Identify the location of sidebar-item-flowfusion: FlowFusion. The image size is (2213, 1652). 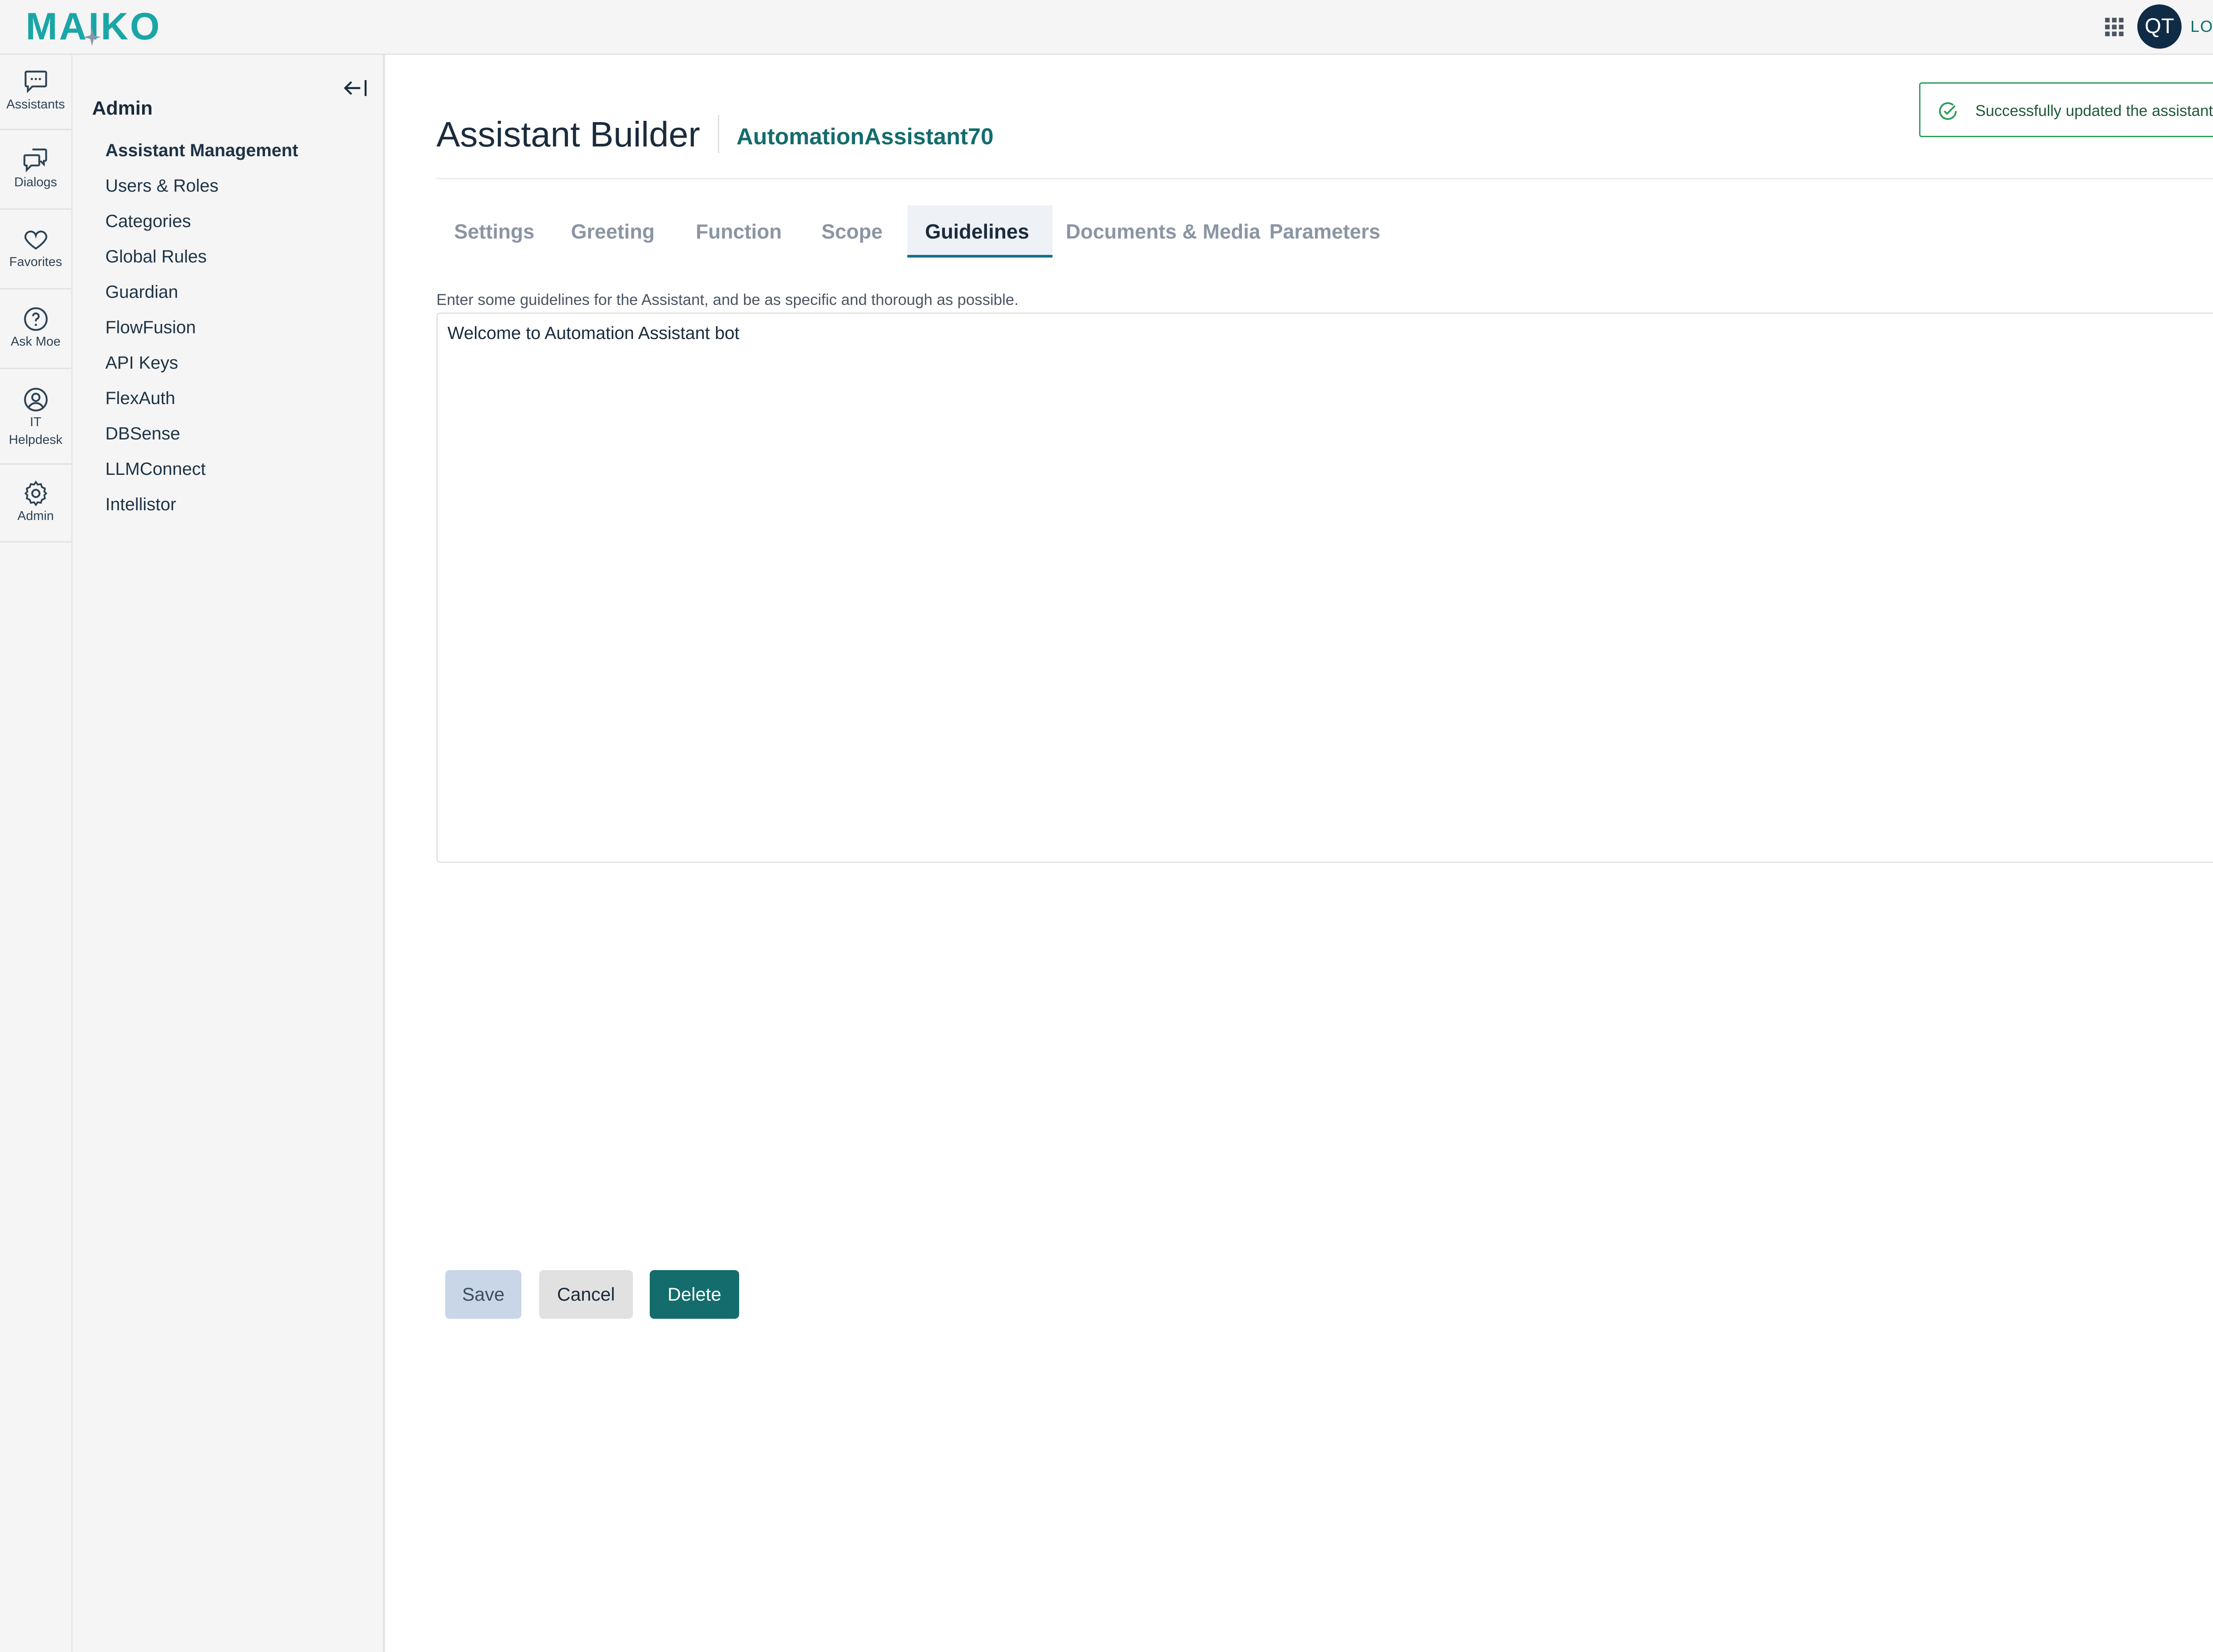
(201, 327).